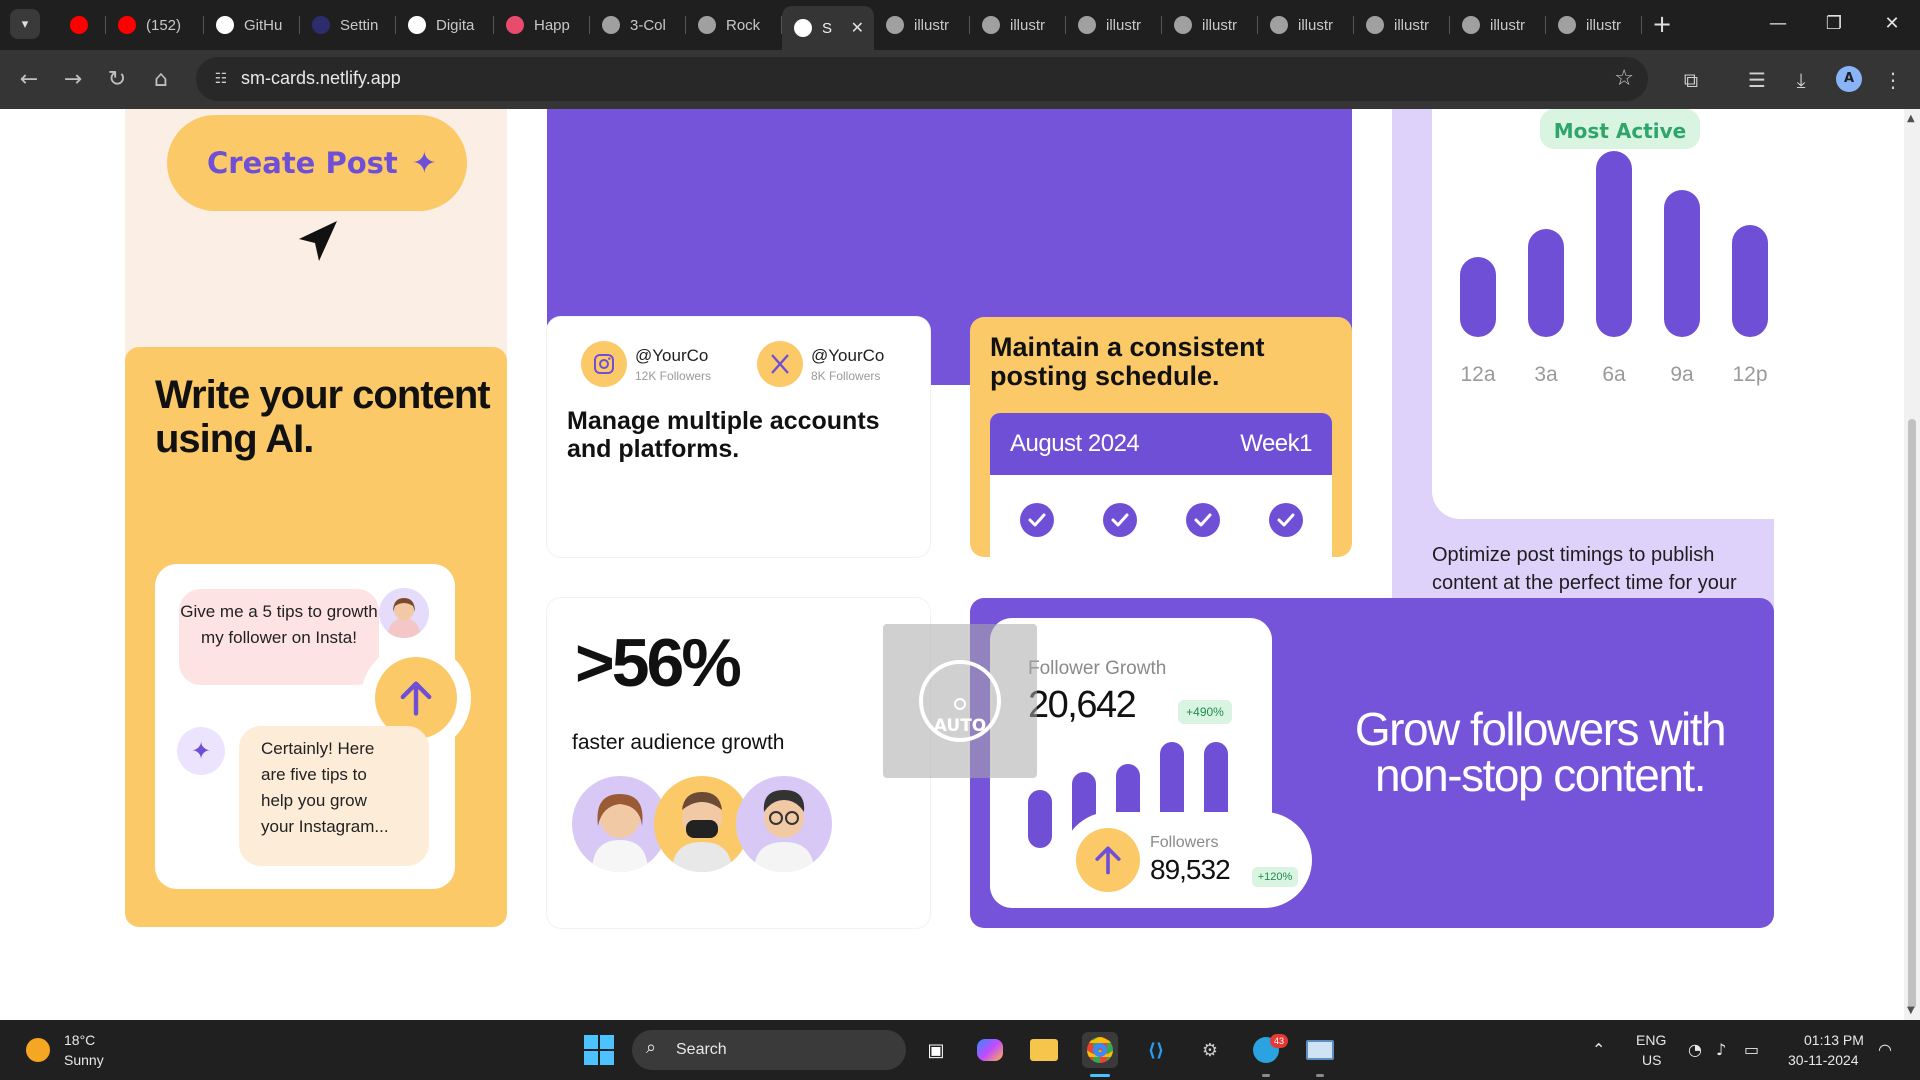  I want to click on scroll-up-icon: ▲, so click(1911, 118).